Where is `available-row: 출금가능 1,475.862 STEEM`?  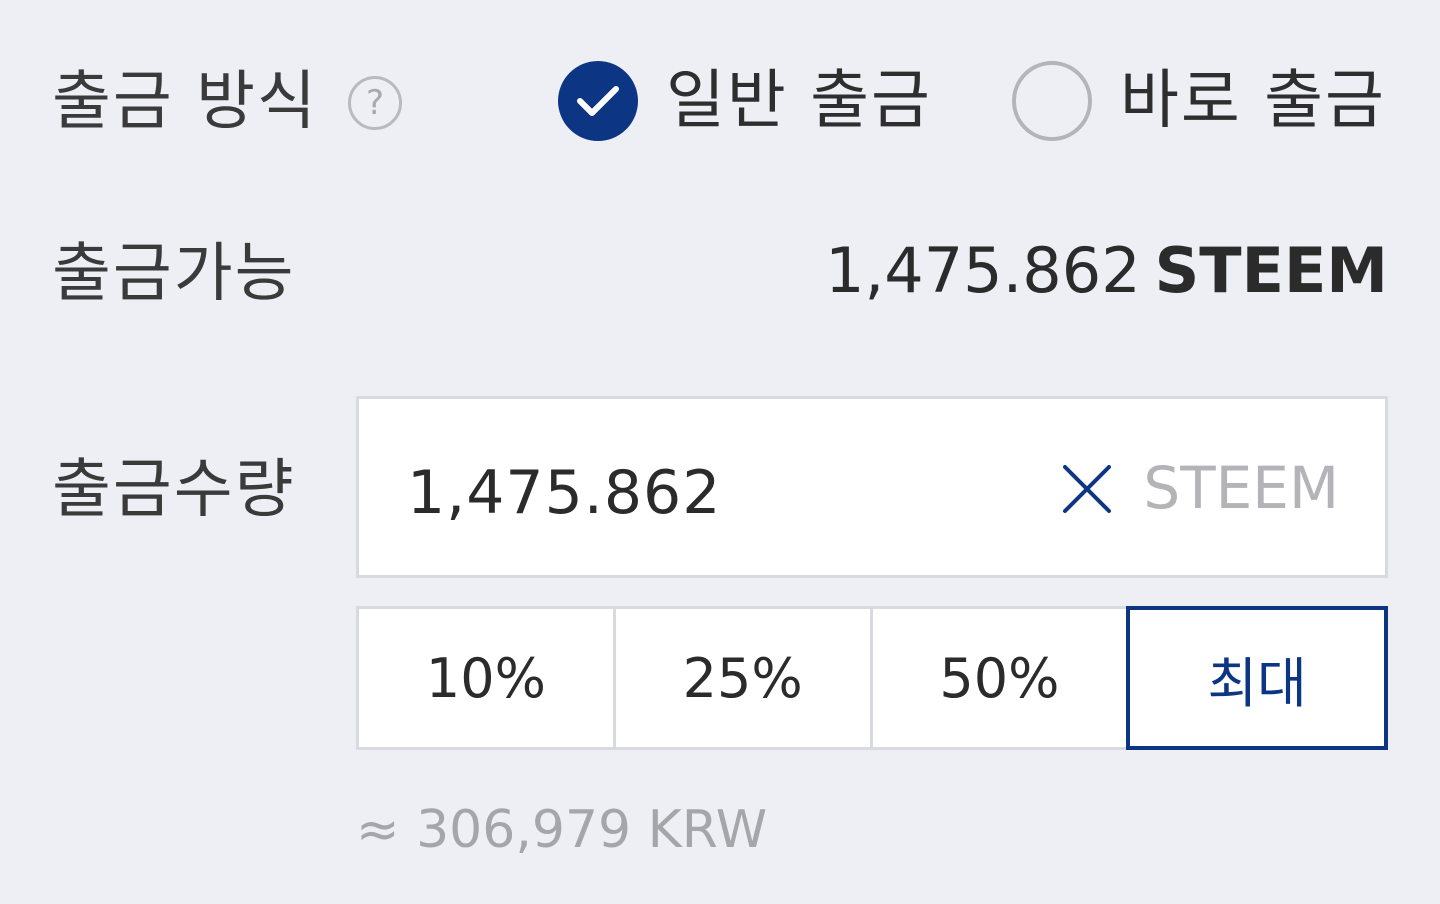
available-row: 출금가능 1,475.862 STEEM is located at coordinates (720, 278).